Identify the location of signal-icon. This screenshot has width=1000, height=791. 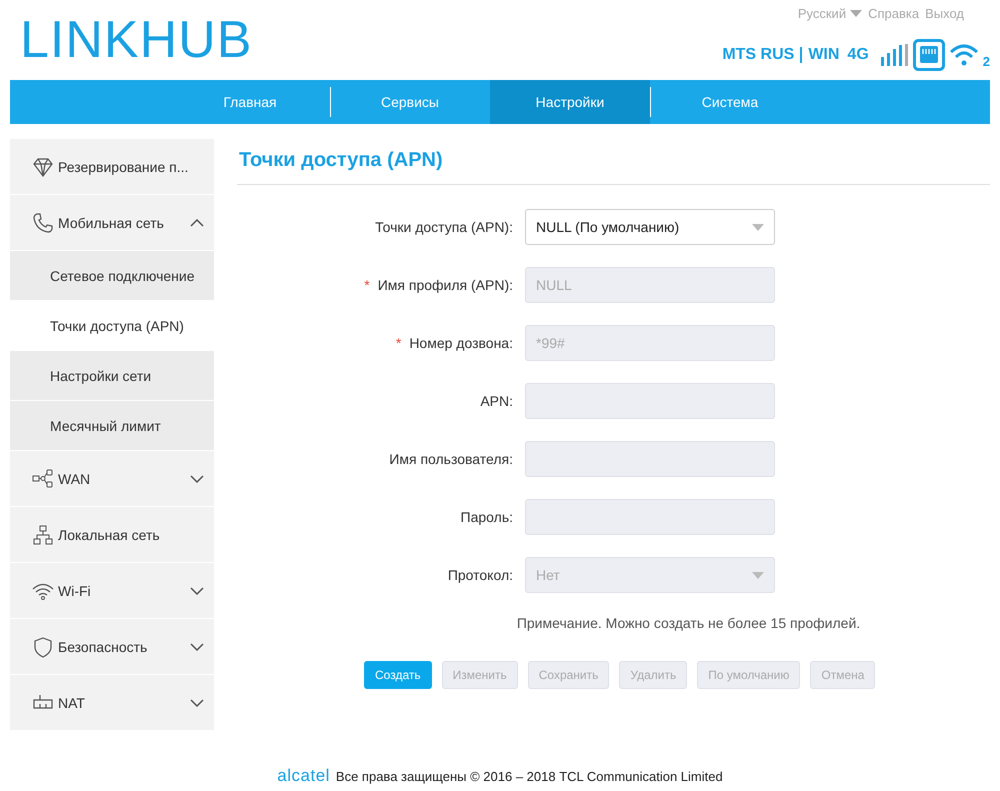
(894, 55).